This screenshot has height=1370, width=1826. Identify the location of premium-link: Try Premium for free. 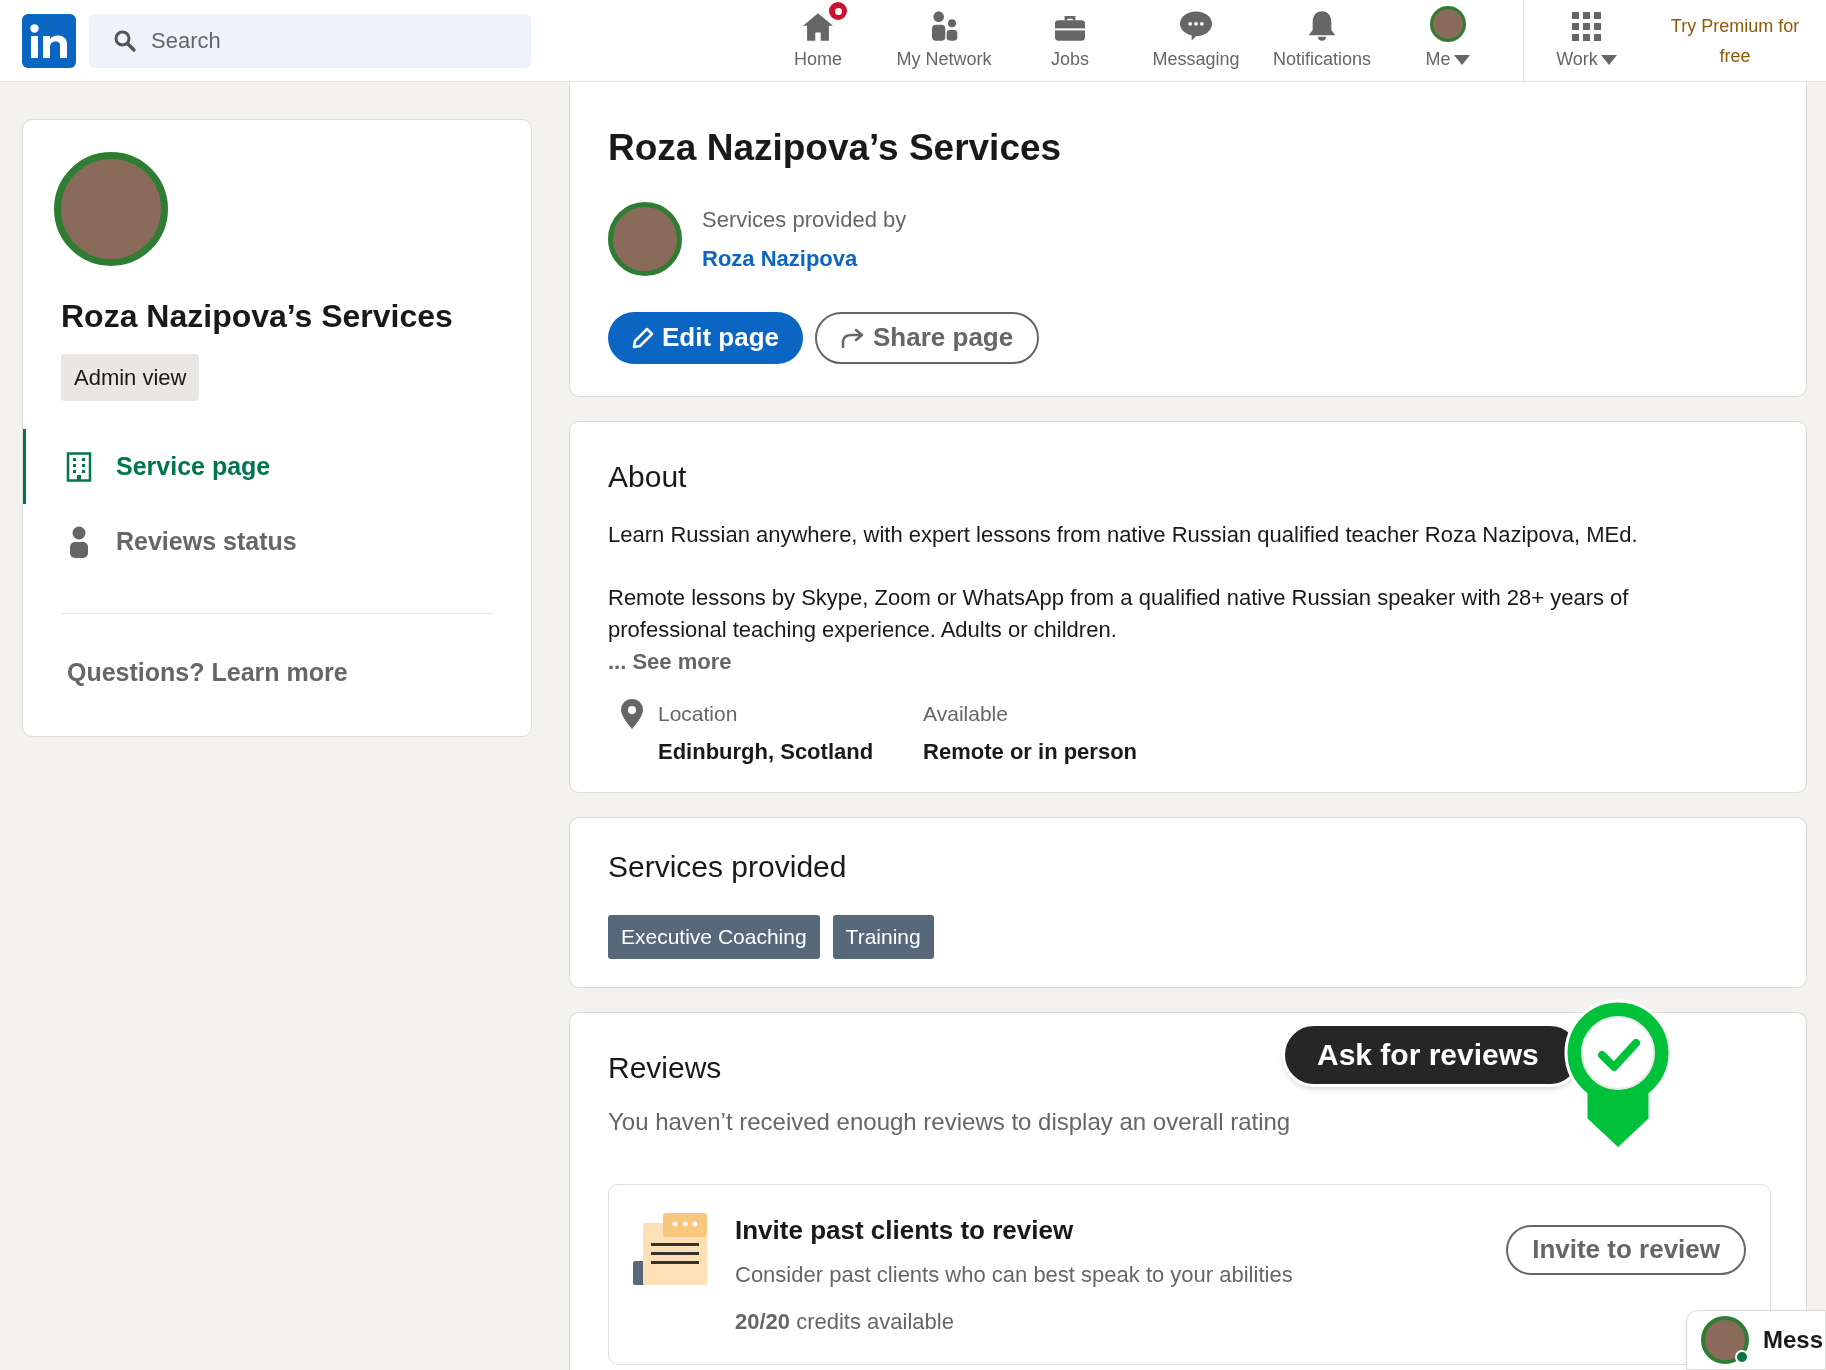
(1735, 40).